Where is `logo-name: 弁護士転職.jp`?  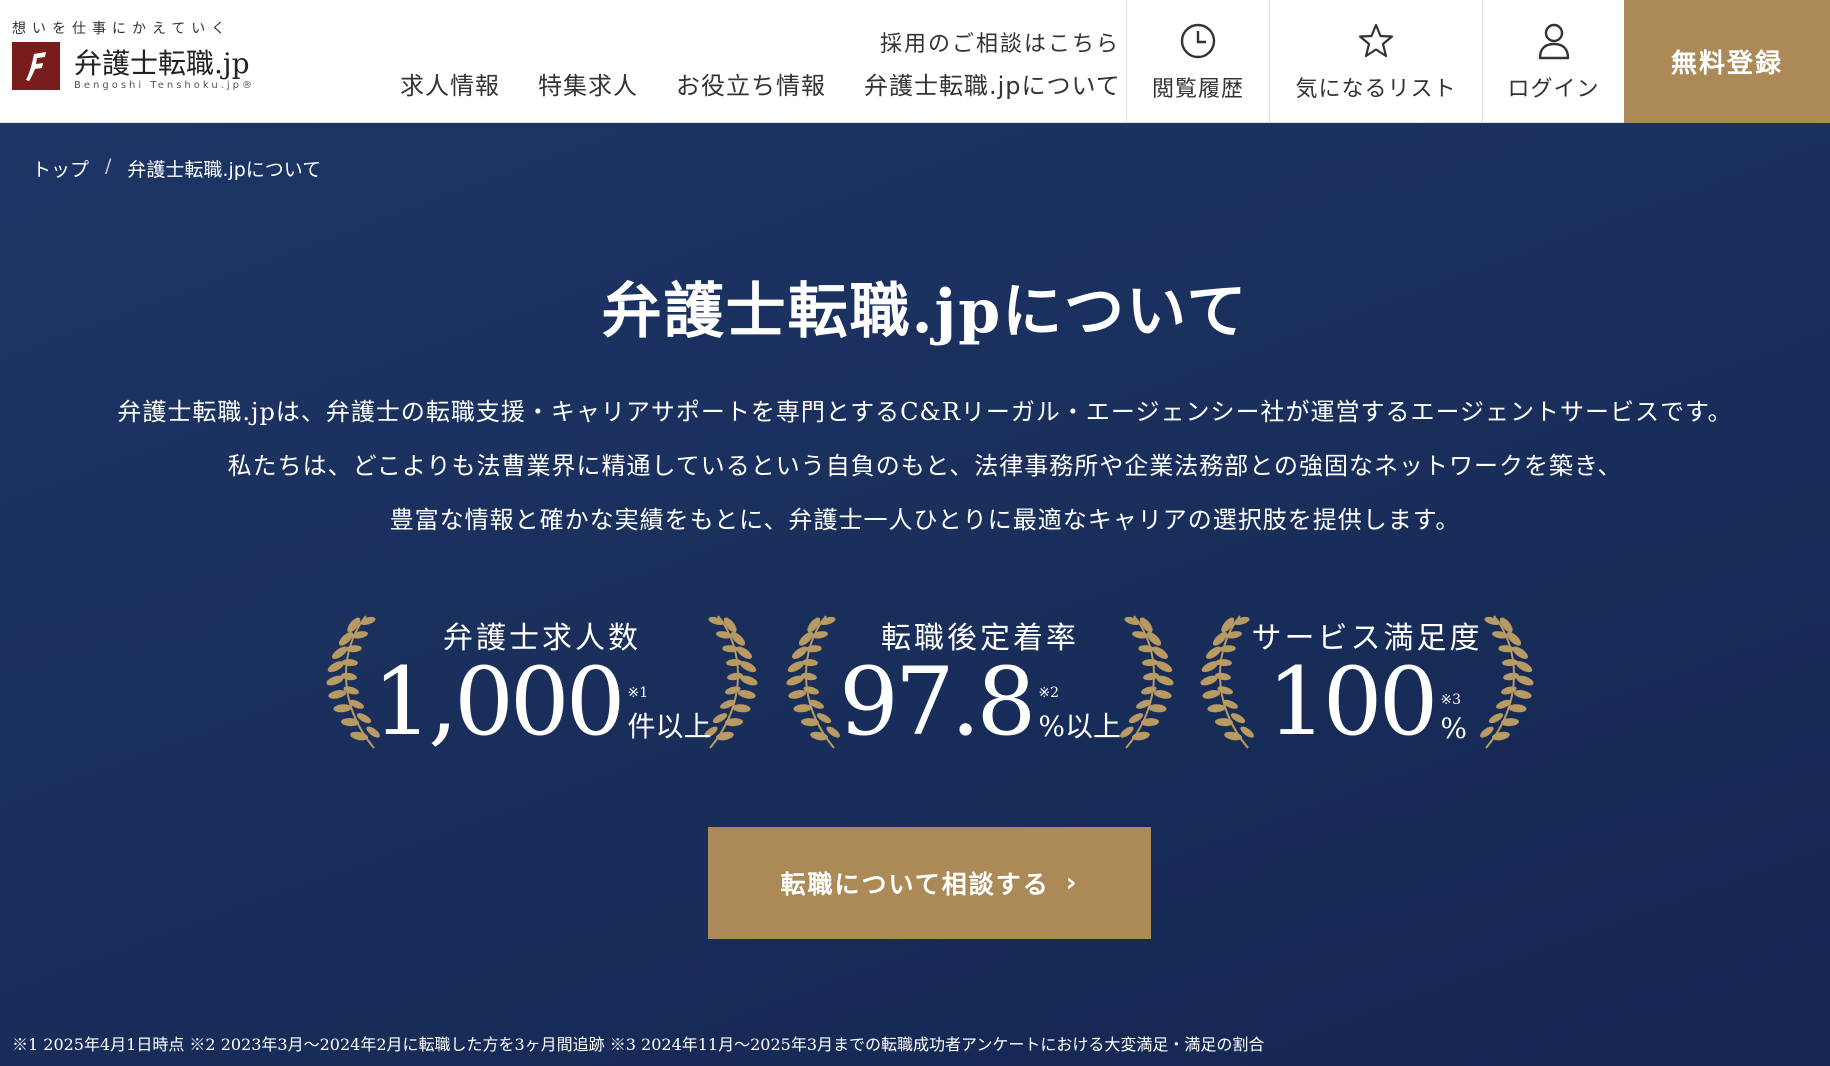 logo-name: 弁護士転職.jp is located at coordinates (162, 63).